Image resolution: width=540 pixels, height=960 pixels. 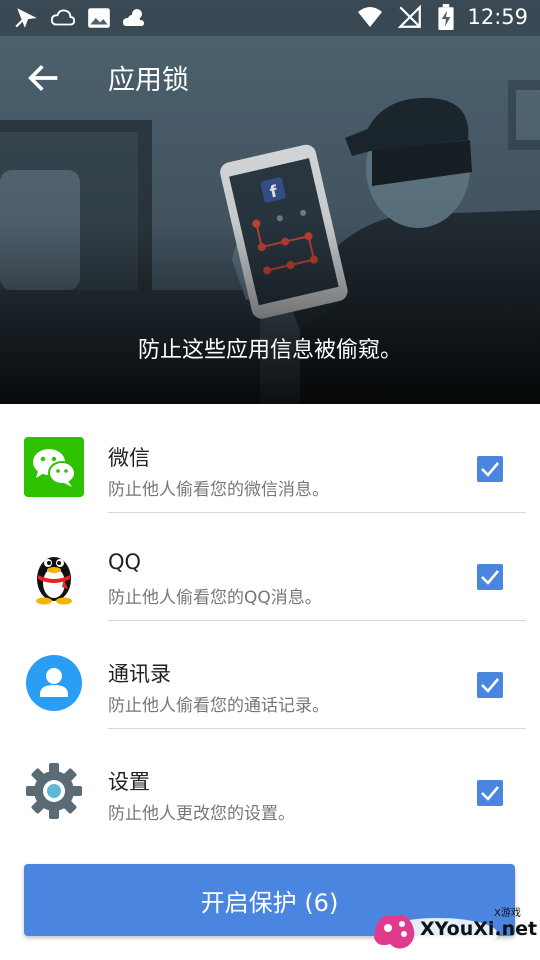 What do you see at coordinates (129, 782) in the screenshot?
I see `app-name: 设置` at bounding box center [129, 782].